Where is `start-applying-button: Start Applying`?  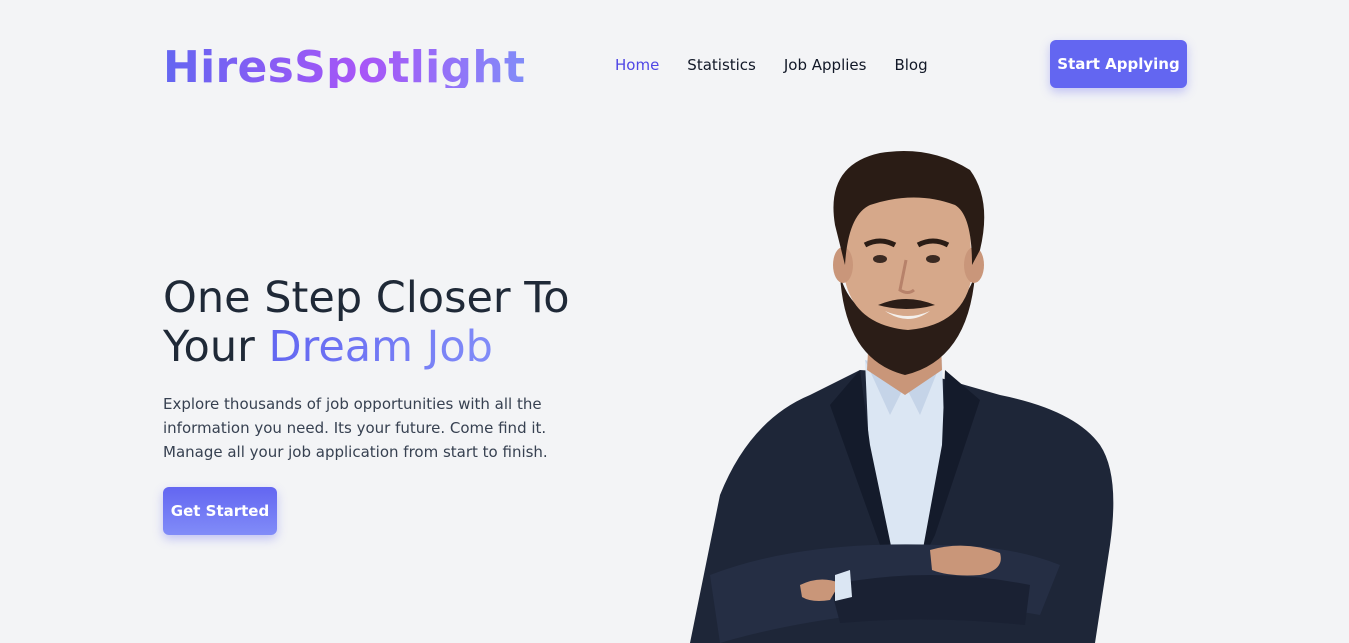 start-applying-button: Start Applying is located at coordinates (1118, 64).